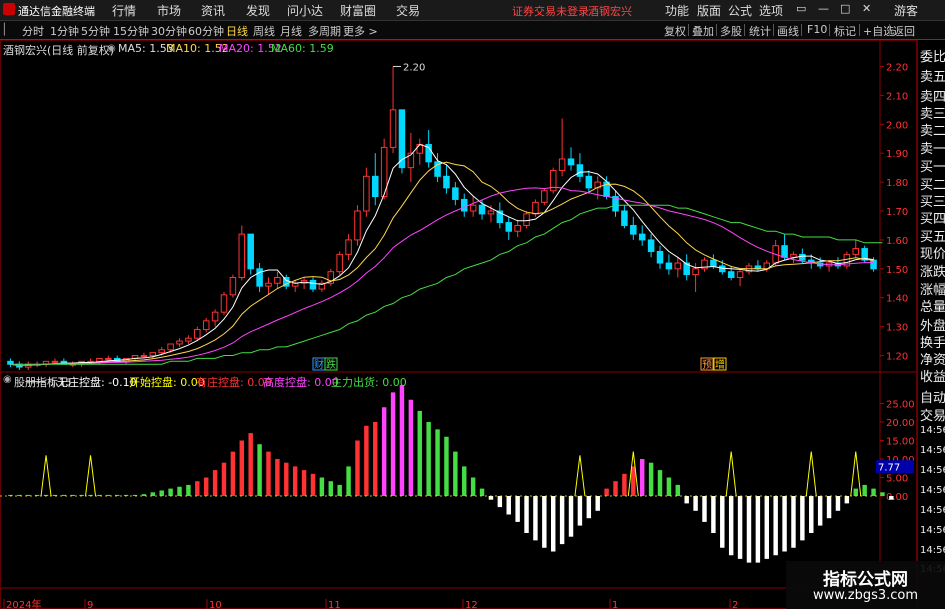  I want to click on window-restore-icon: ▭, so click(801, 8).